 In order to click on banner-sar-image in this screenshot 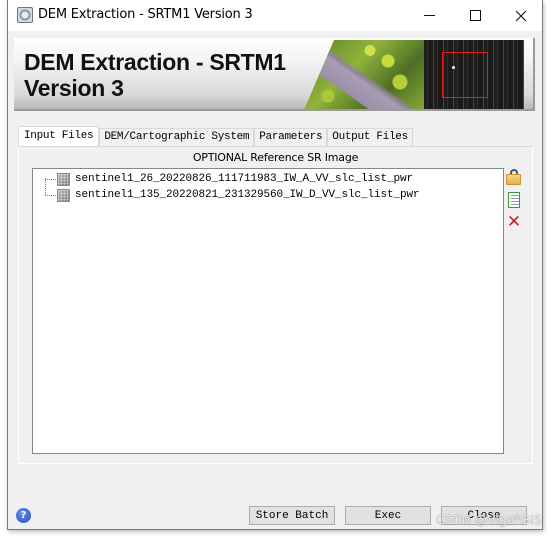, I will do `click(474, 74)`.